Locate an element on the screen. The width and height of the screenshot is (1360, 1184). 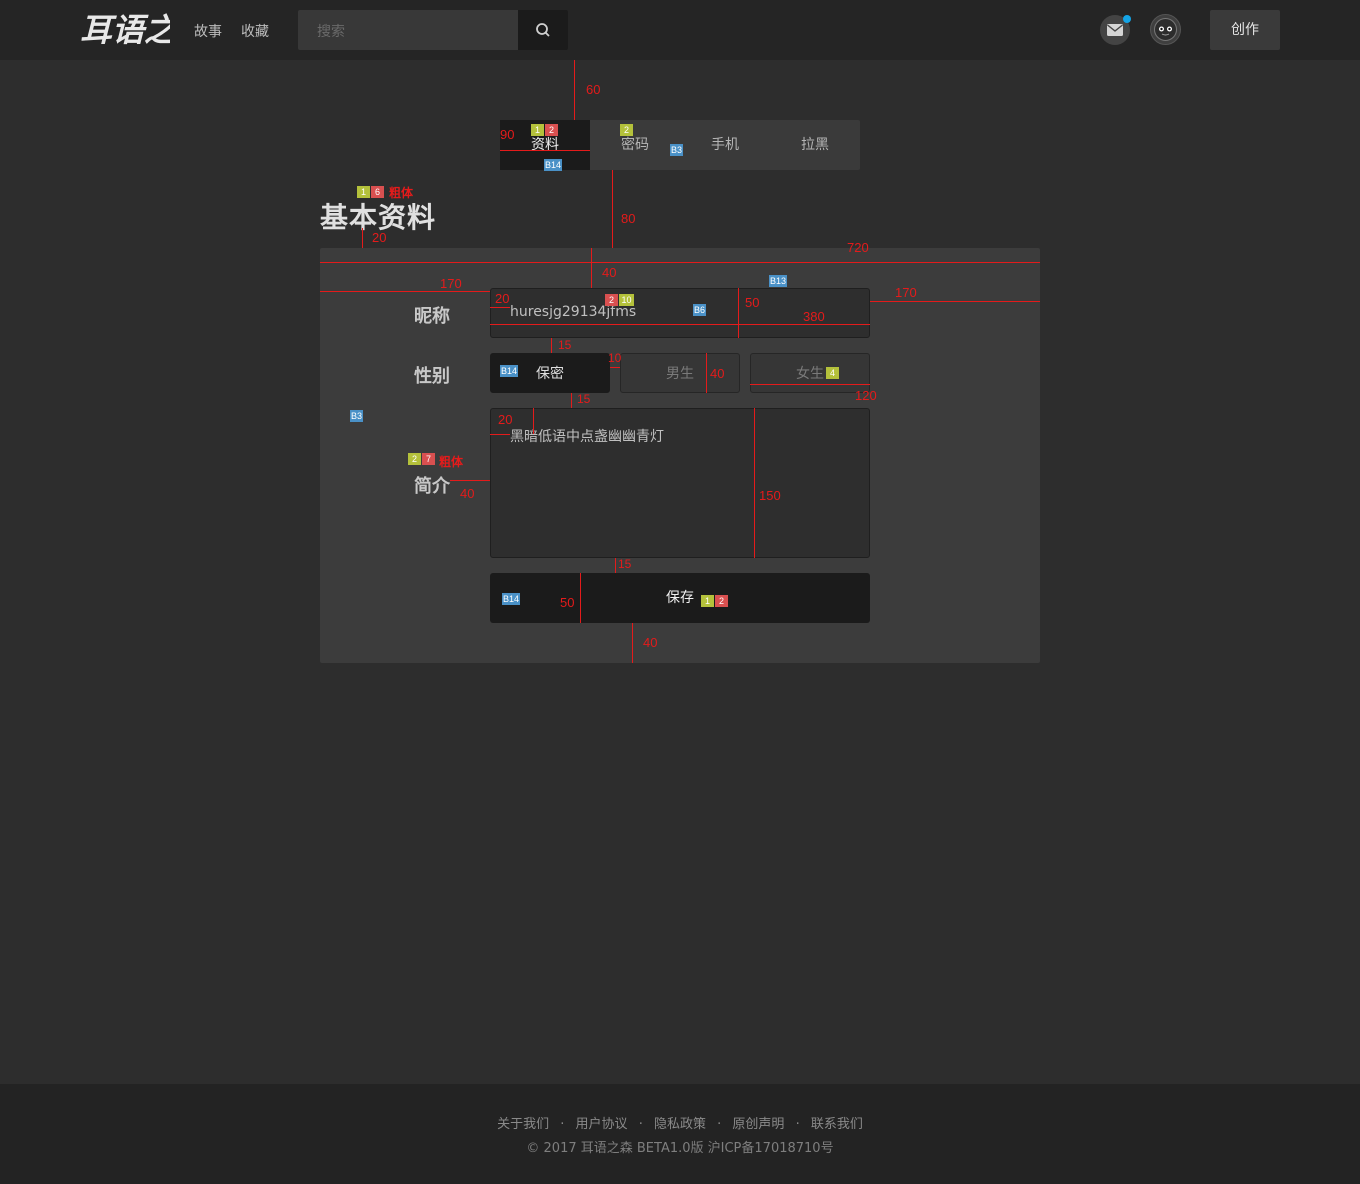
intro-label: 简介 is located at coordinates (432, 486).